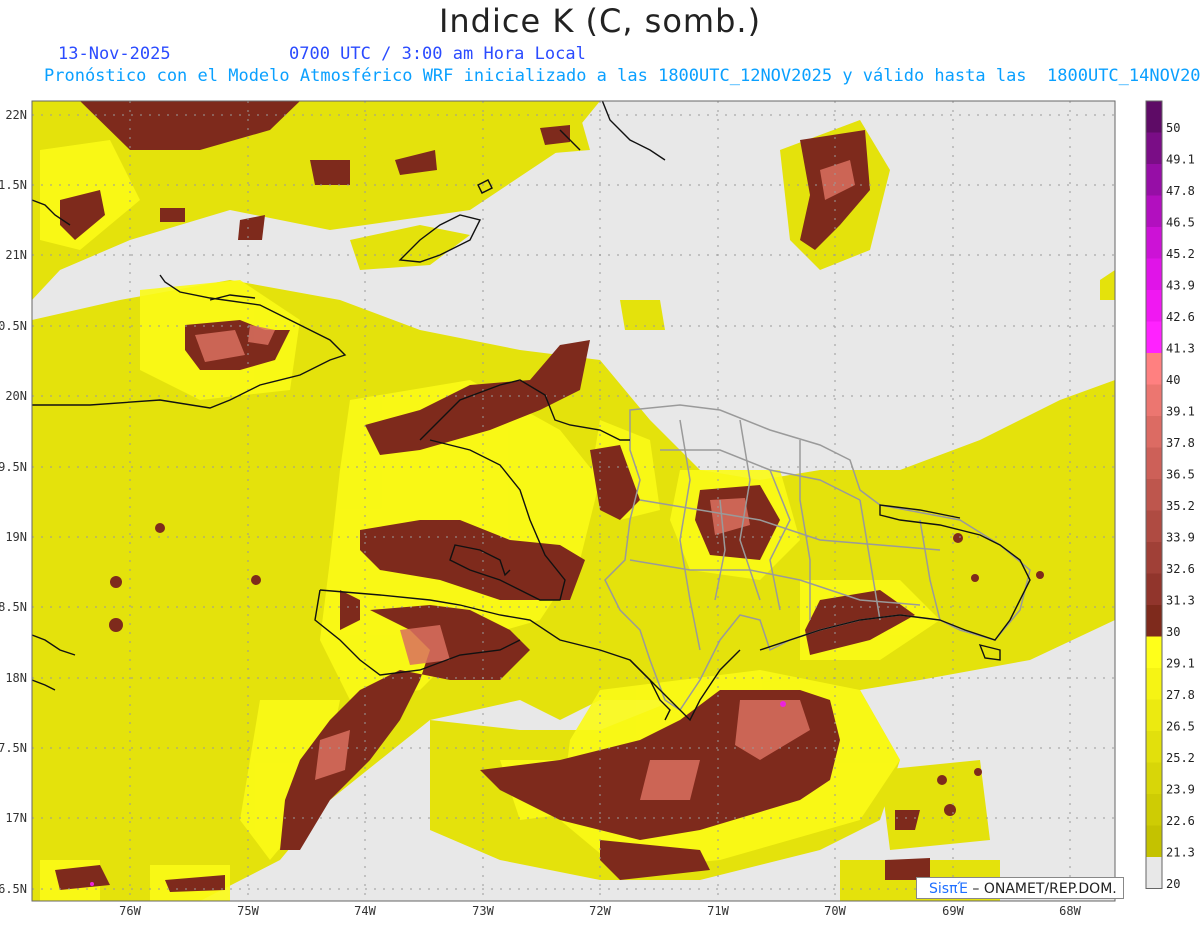  Describe the element at coordinates (1180, 790) in the screenshot. I see `colorbar-label: 23.9` at that location.